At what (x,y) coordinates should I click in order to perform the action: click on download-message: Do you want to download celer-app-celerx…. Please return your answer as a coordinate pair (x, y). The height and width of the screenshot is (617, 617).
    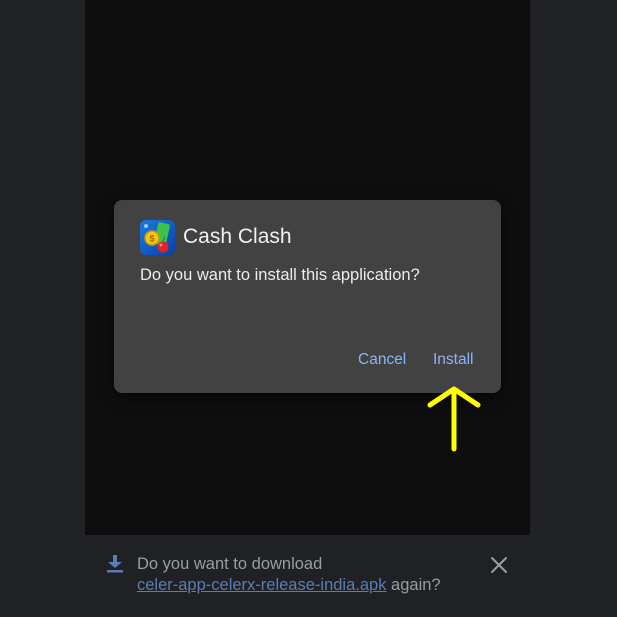
    Looking at the image, I should click on (302, 575).